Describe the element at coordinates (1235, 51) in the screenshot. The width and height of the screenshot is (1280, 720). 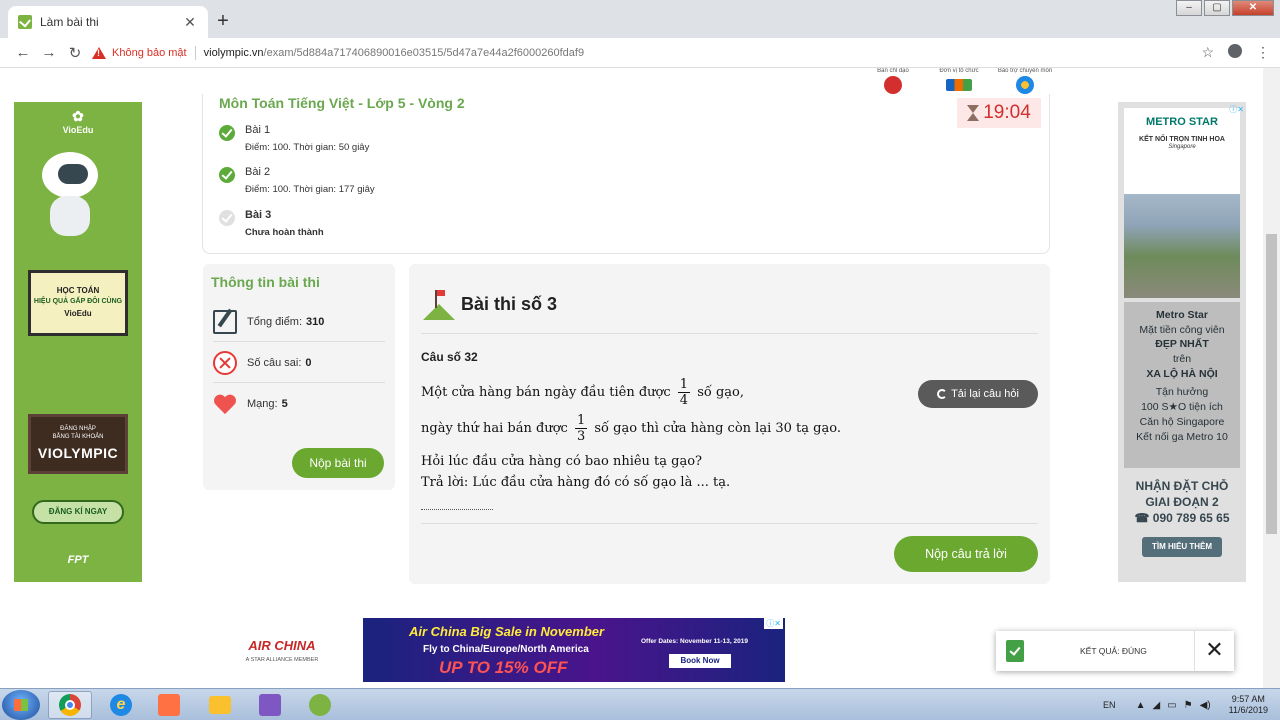
I see `profile-icon` at that location.